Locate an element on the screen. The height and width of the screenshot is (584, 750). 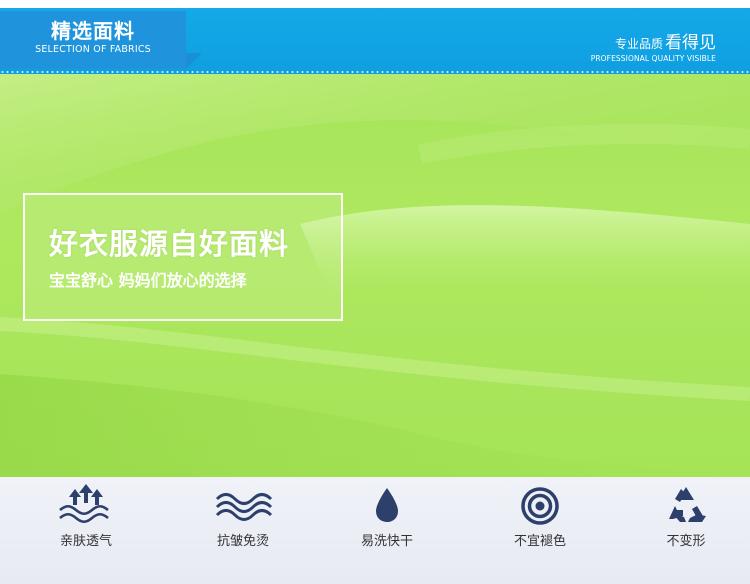
dotted-line-divider is located at coordinates (375, 72).